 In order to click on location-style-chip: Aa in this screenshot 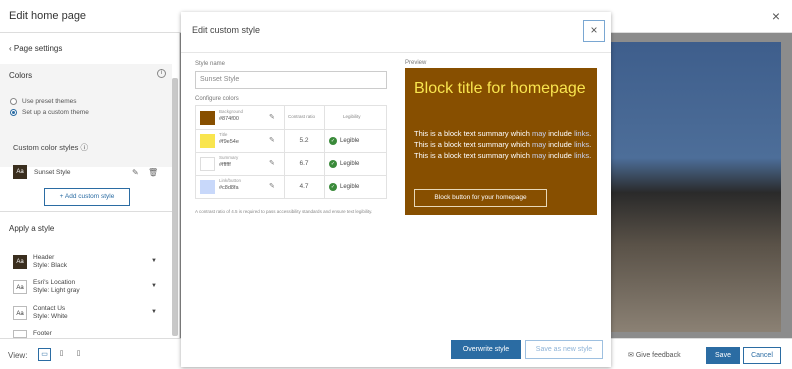, I will do `click(20, 287)`.